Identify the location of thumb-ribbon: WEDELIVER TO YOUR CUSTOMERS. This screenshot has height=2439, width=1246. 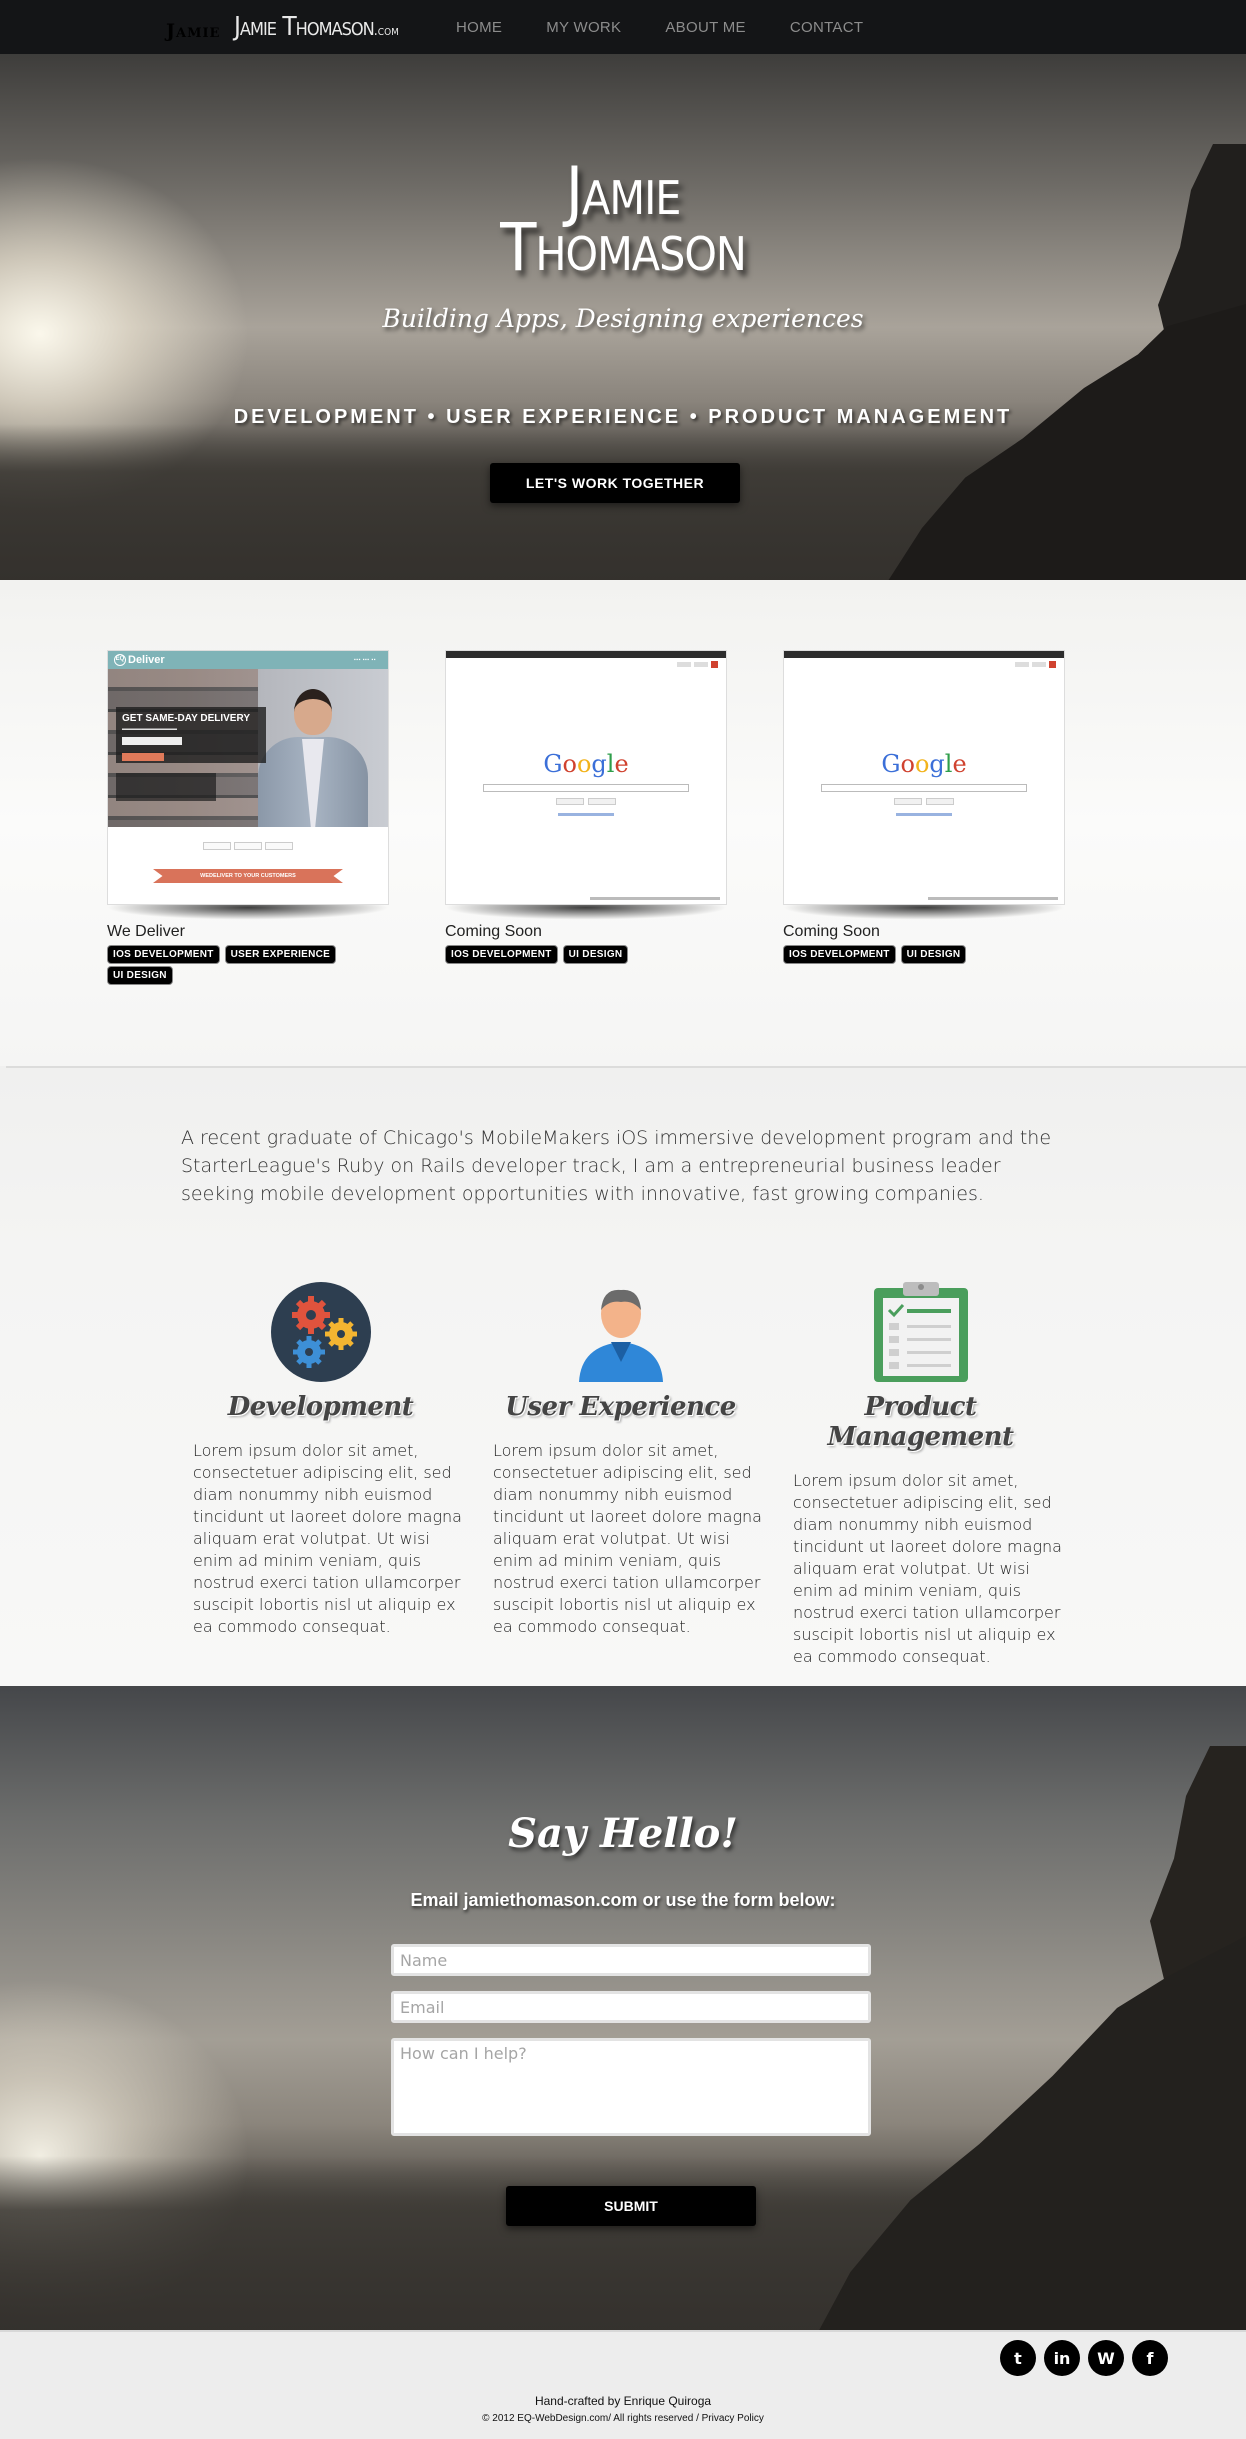
(248, 876).